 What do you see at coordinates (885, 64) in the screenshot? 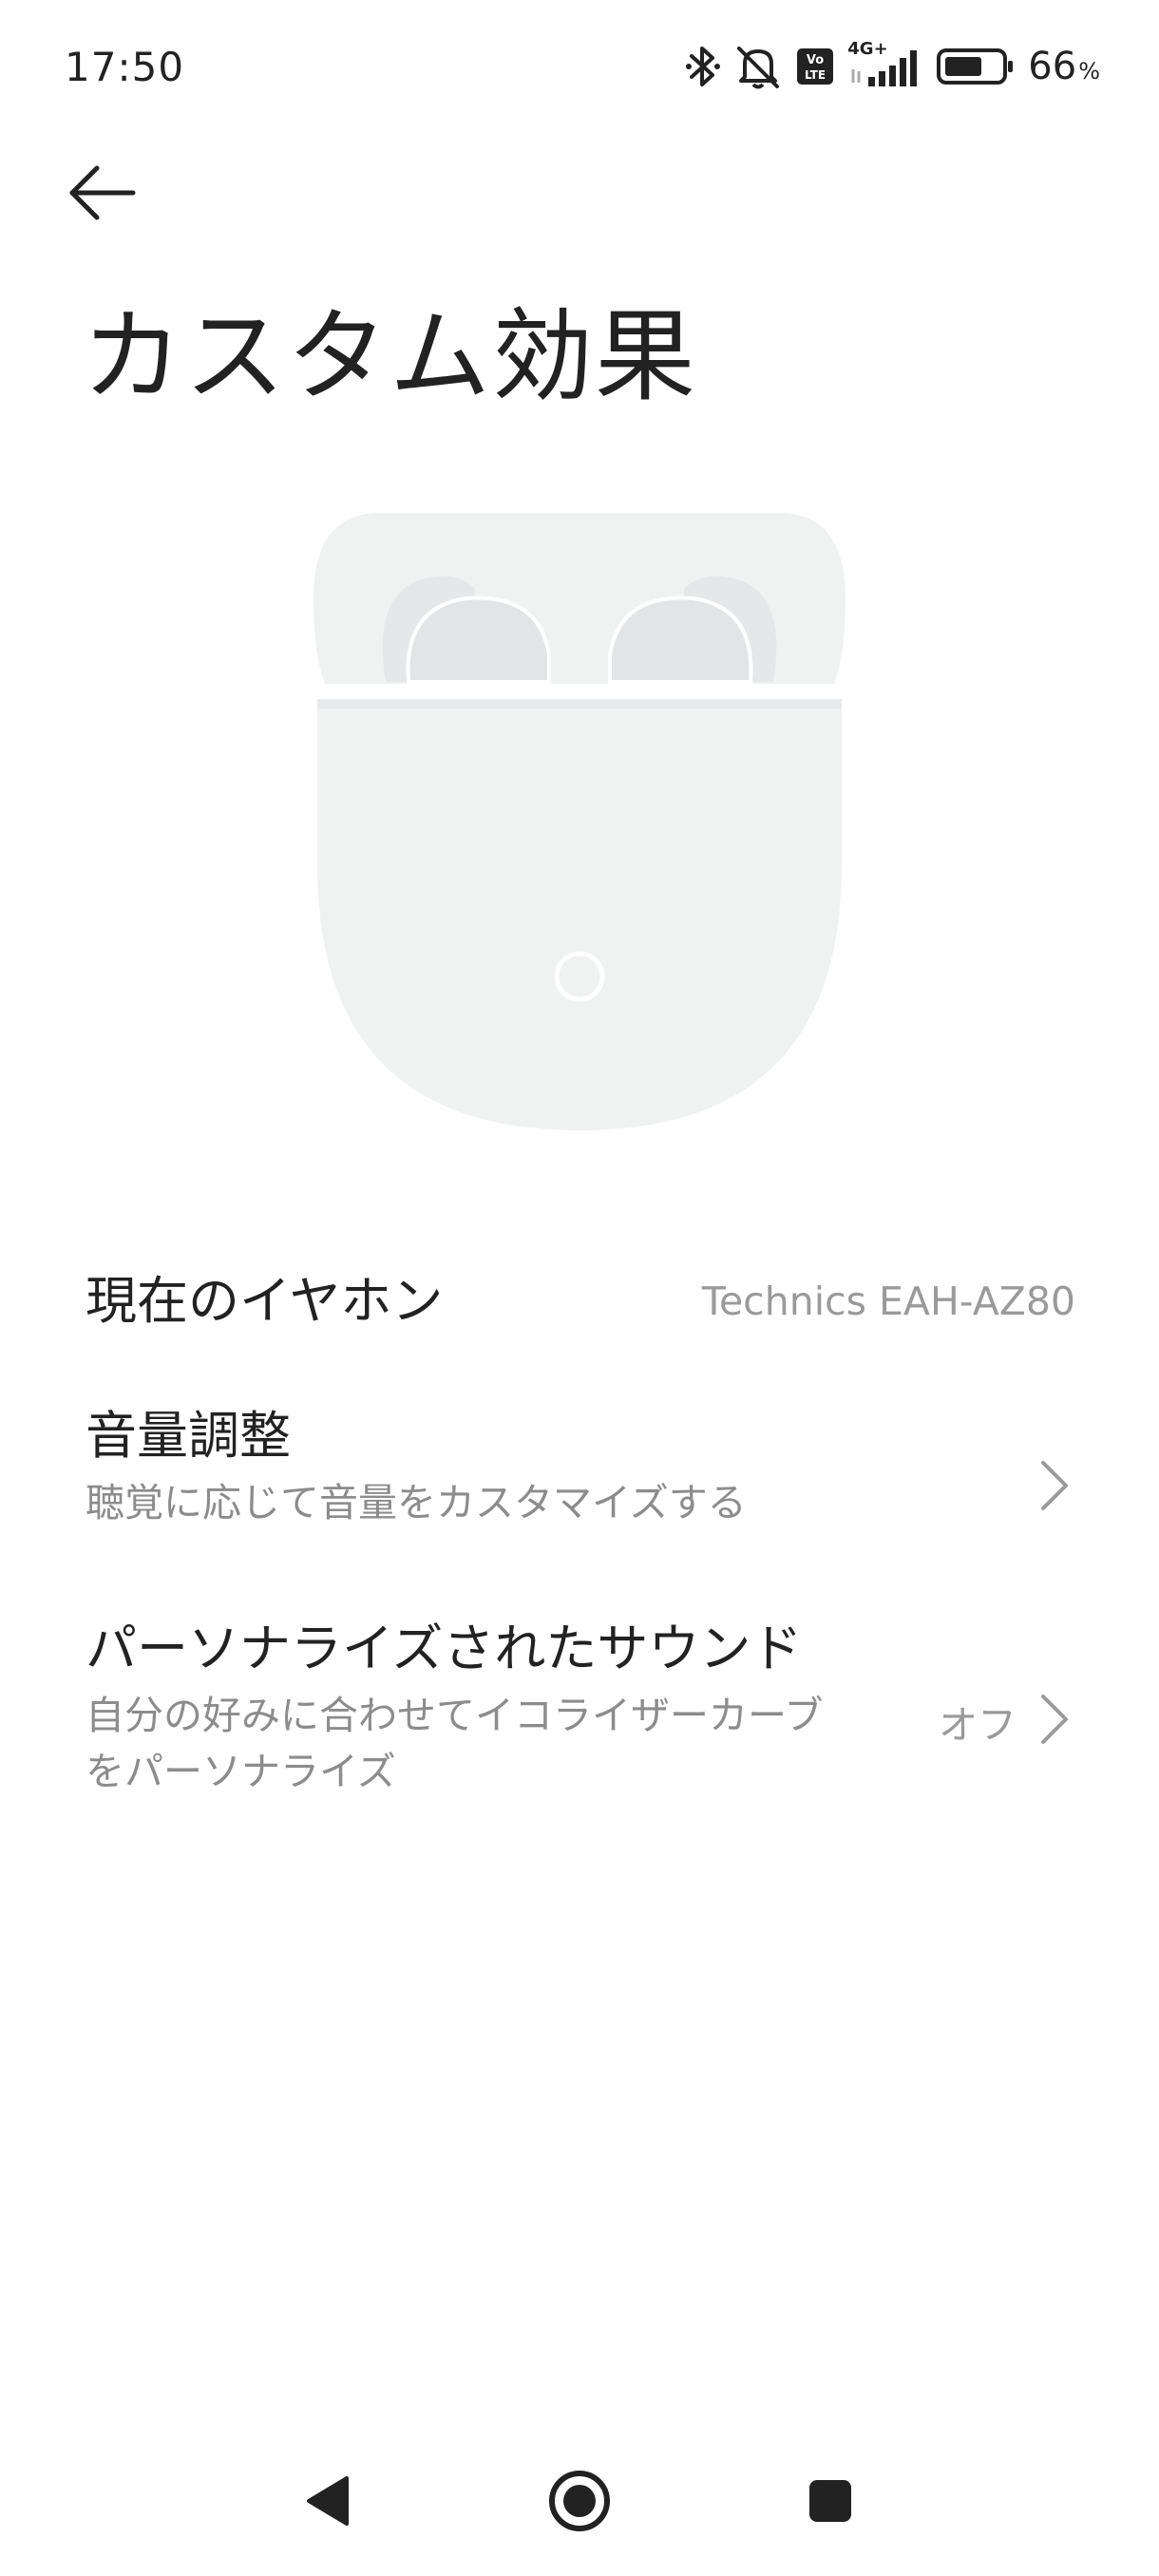
I see `signal-icon: 4G+` at bounding box center [885, 64].